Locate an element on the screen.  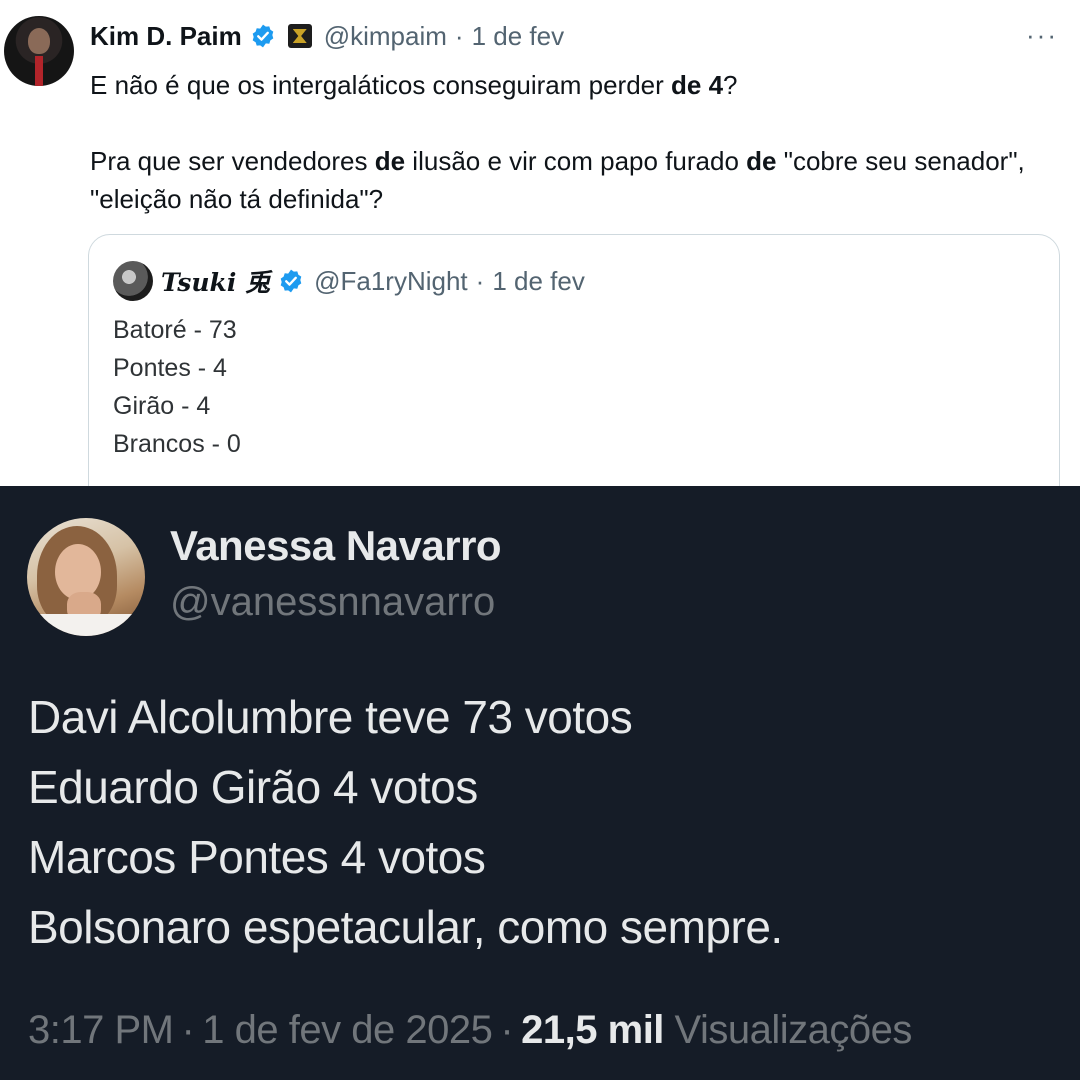
author-handle: @vanessnnavarro is located at coordinates (332, 602).